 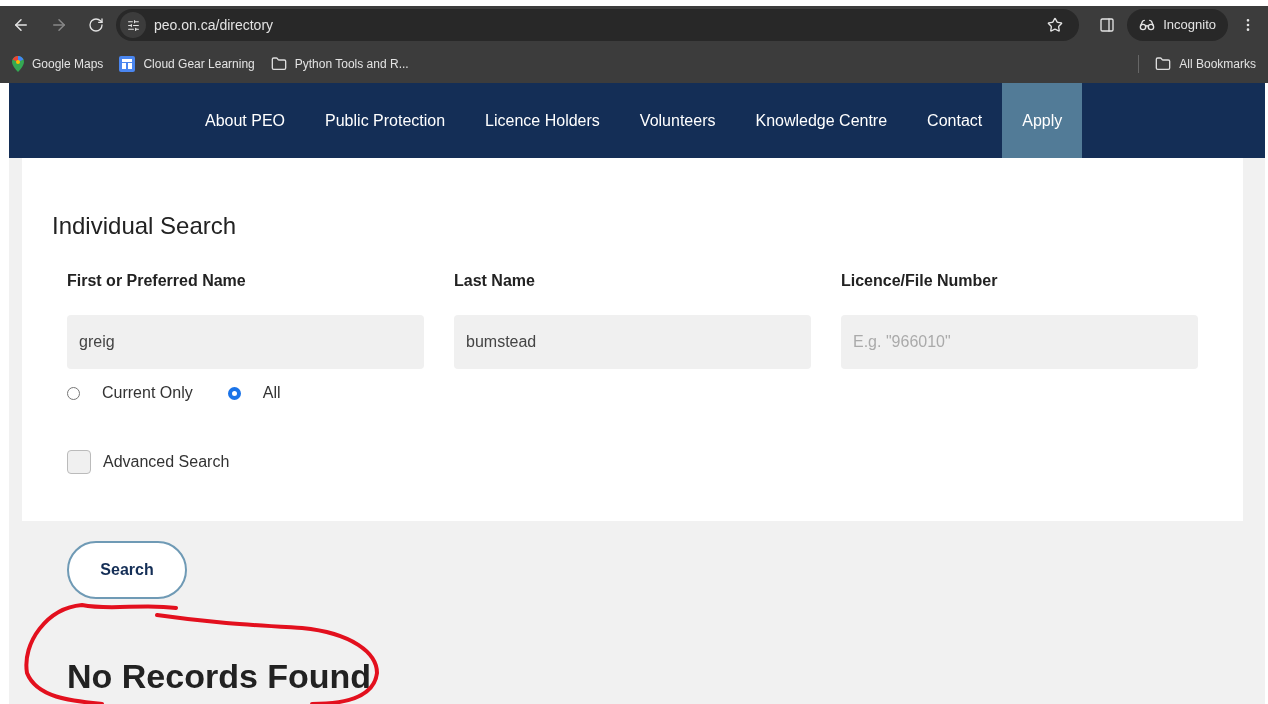 I want to click on nav-link: Public Protection, so click(x=385, y=120).